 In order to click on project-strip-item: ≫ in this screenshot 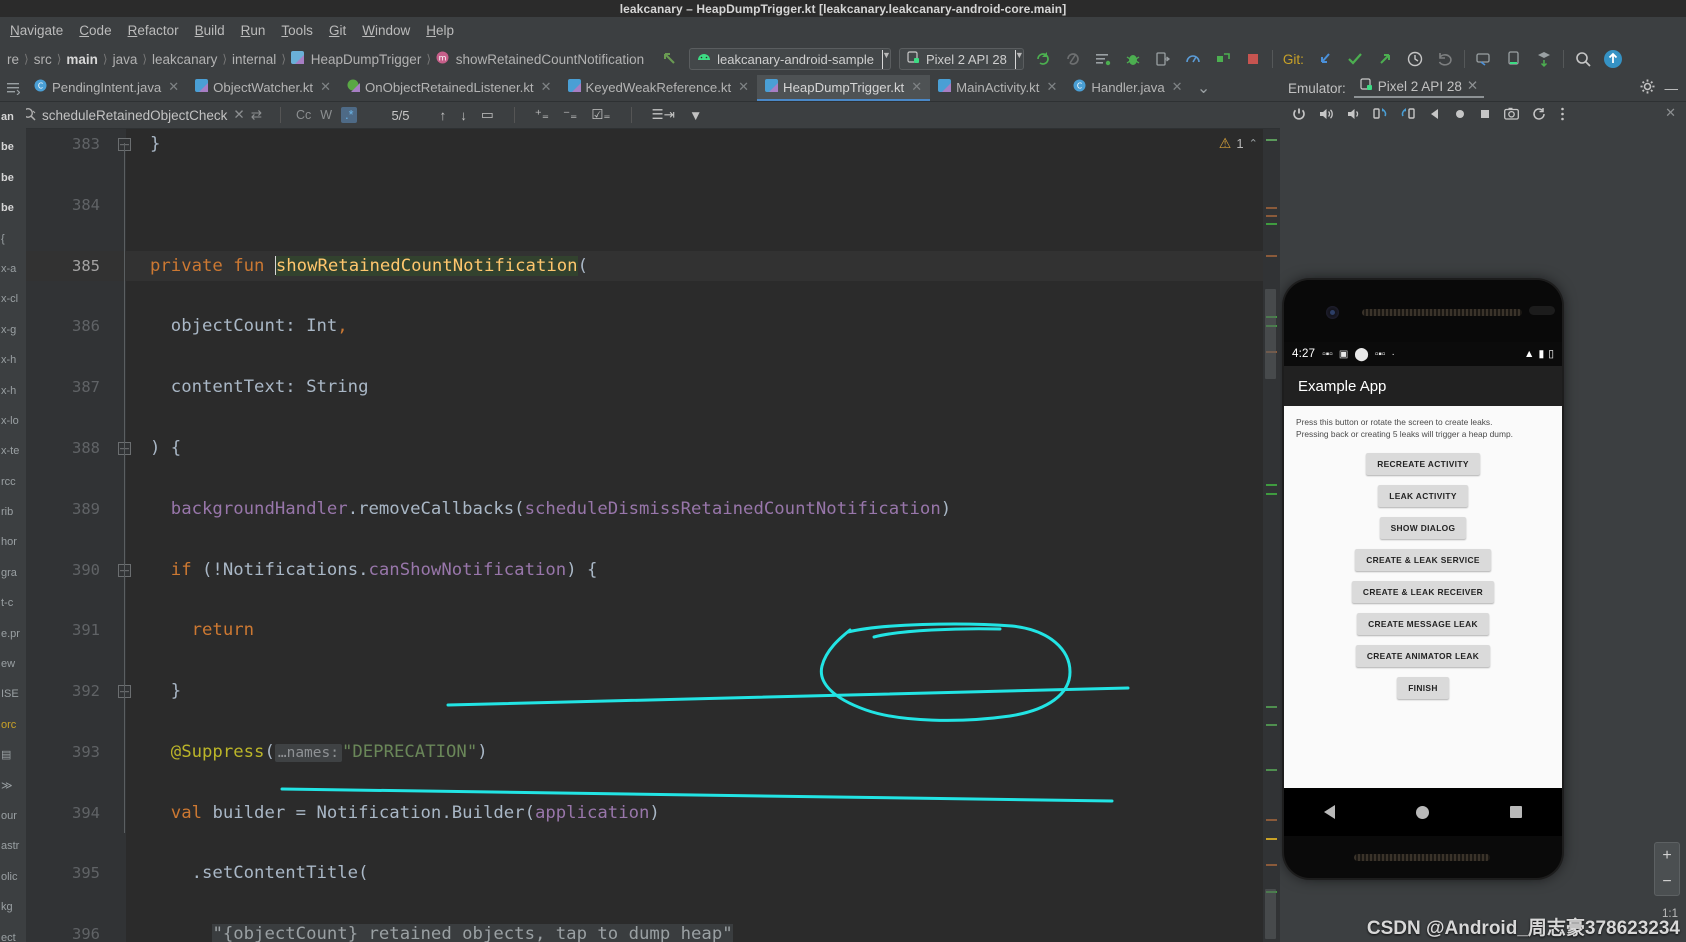, I will do `click(13, 786)`.